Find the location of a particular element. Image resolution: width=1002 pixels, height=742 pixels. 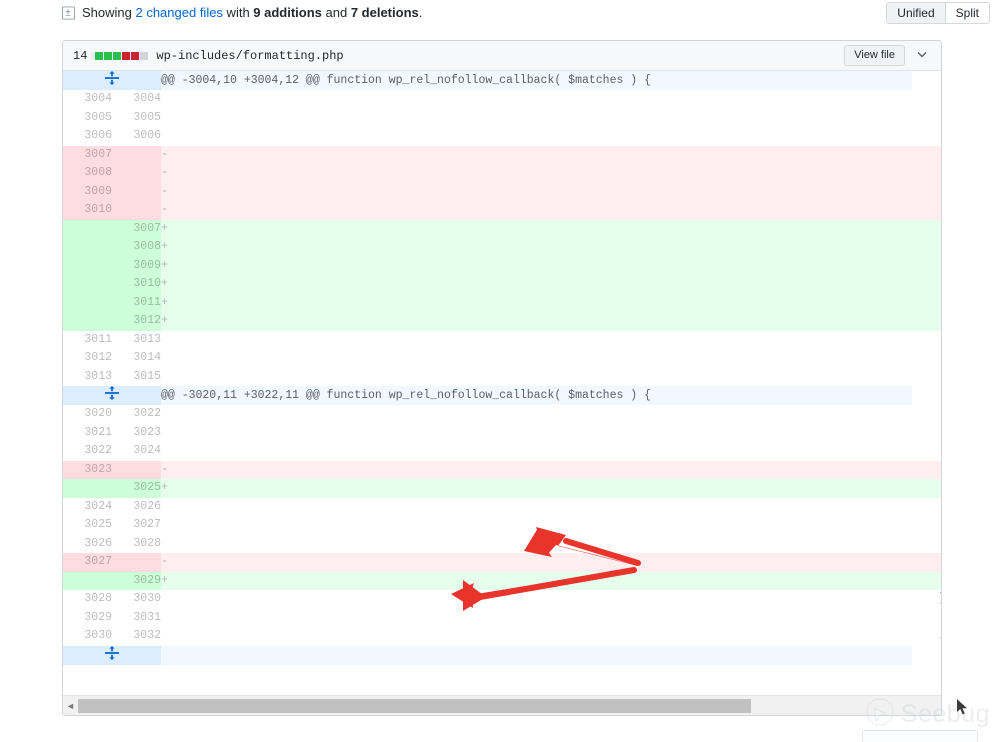

old-line-number: 3030 is located at coordinates (87, 636).